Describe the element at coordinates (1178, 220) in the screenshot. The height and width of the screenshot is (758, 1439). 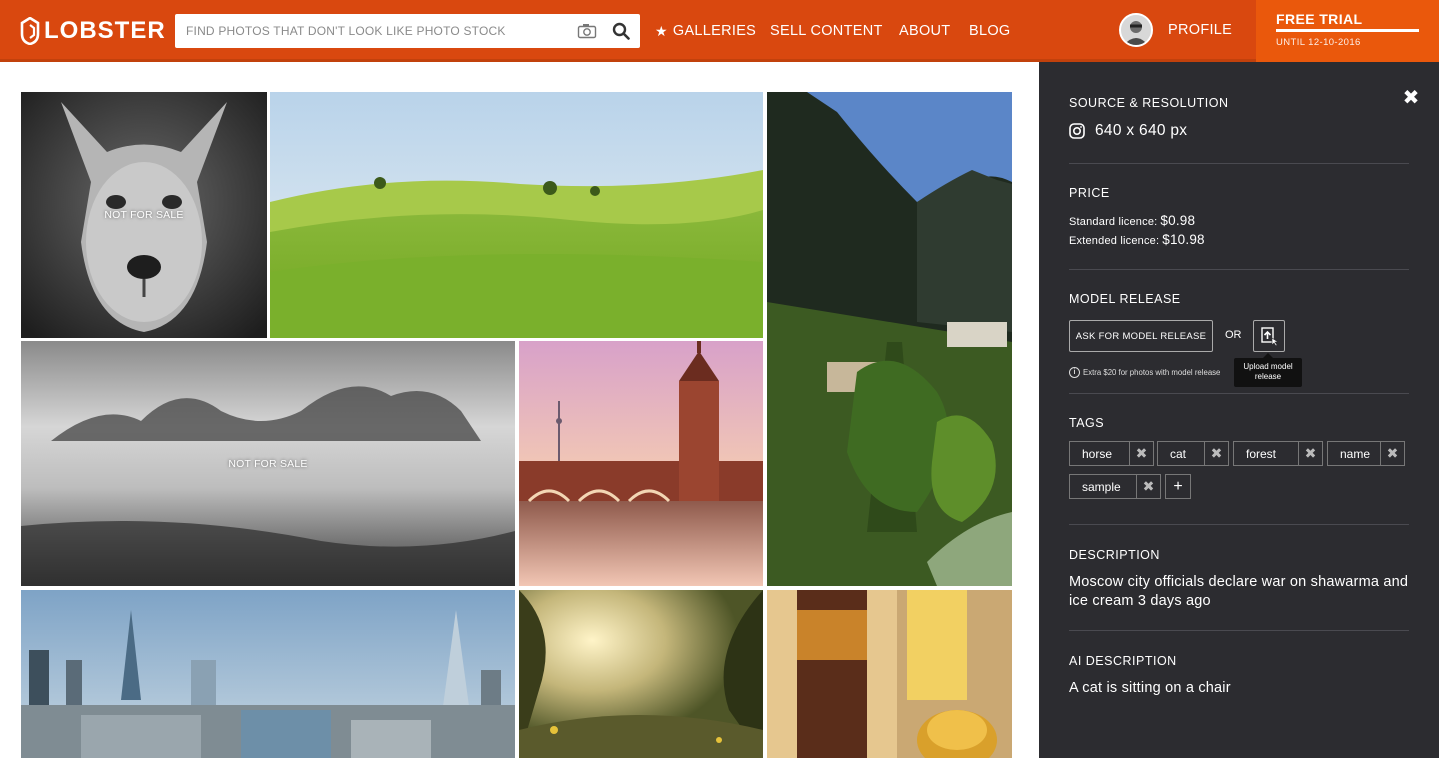
I see `standard-price-value: $0.98` at that location.